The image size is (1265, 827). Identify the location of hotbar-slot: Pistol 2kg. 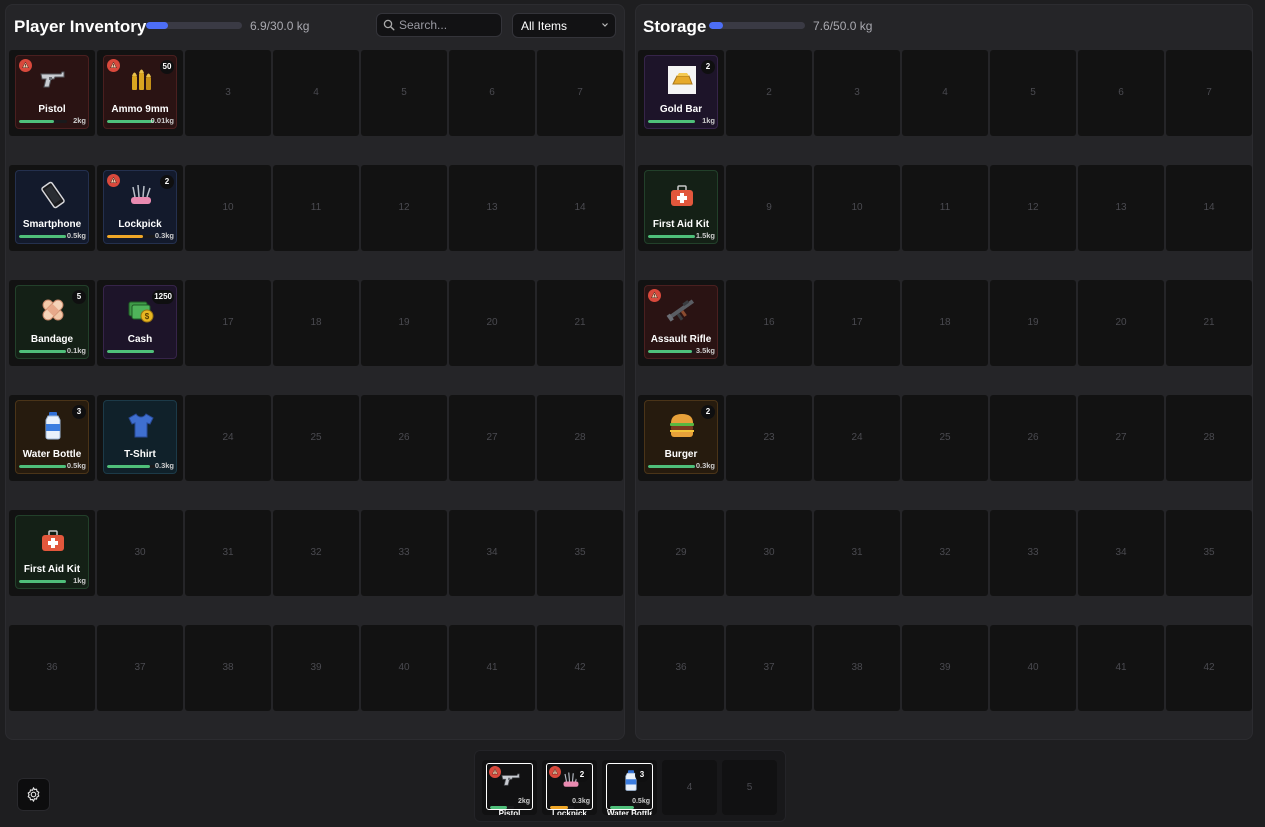
(509, 787).